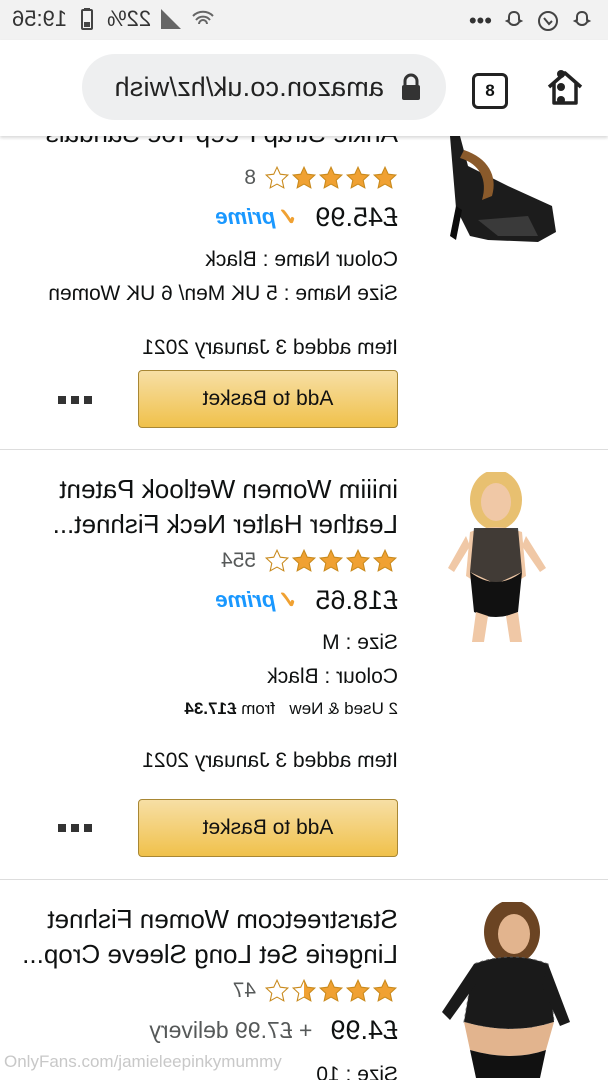 The height and width of the screenshot is (1080, 608). Describe the element at coordinates (332, 676) in the screenshot. I see `colour-attr: Colour : Black` at that location.